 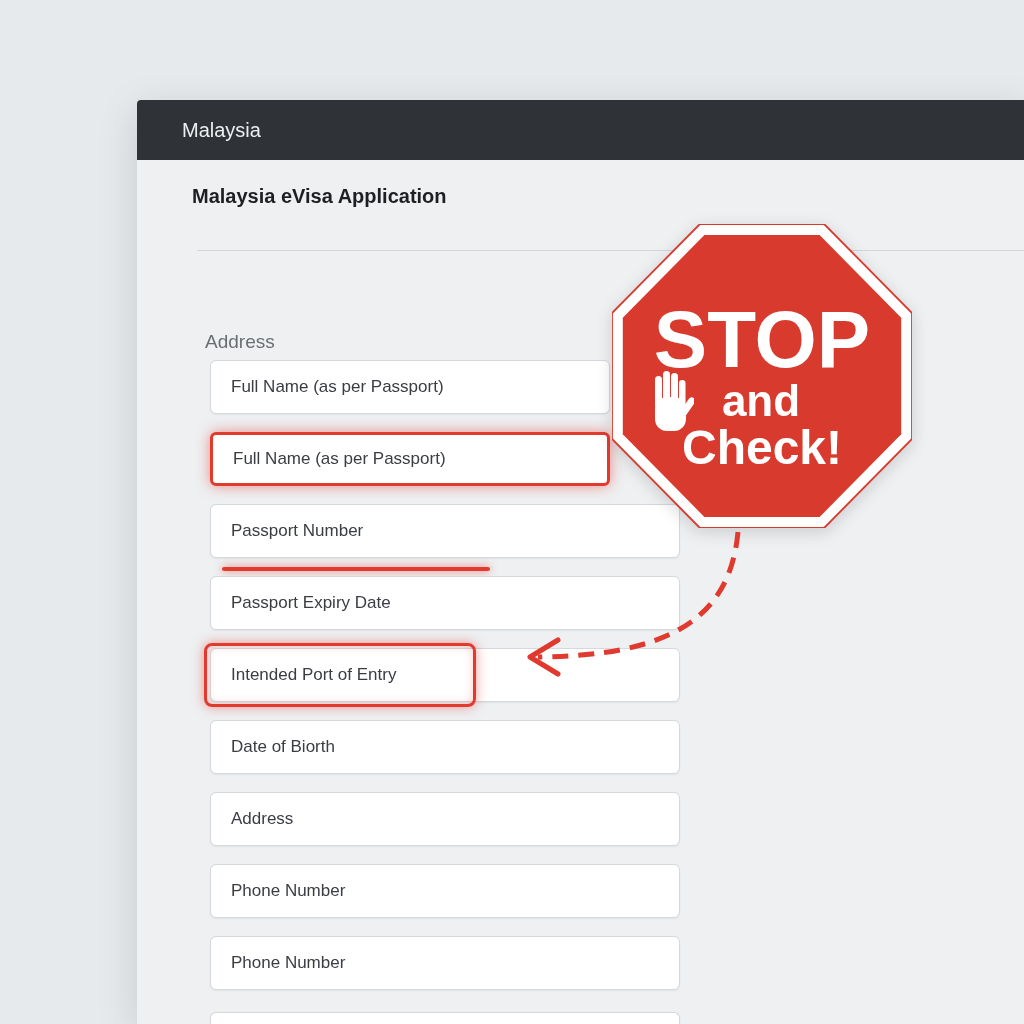 What do you see at coordinates (319, 196) in the screenshot?
I see `form-title: Malaysia eVisa Application` at bounding box center [319, 196].